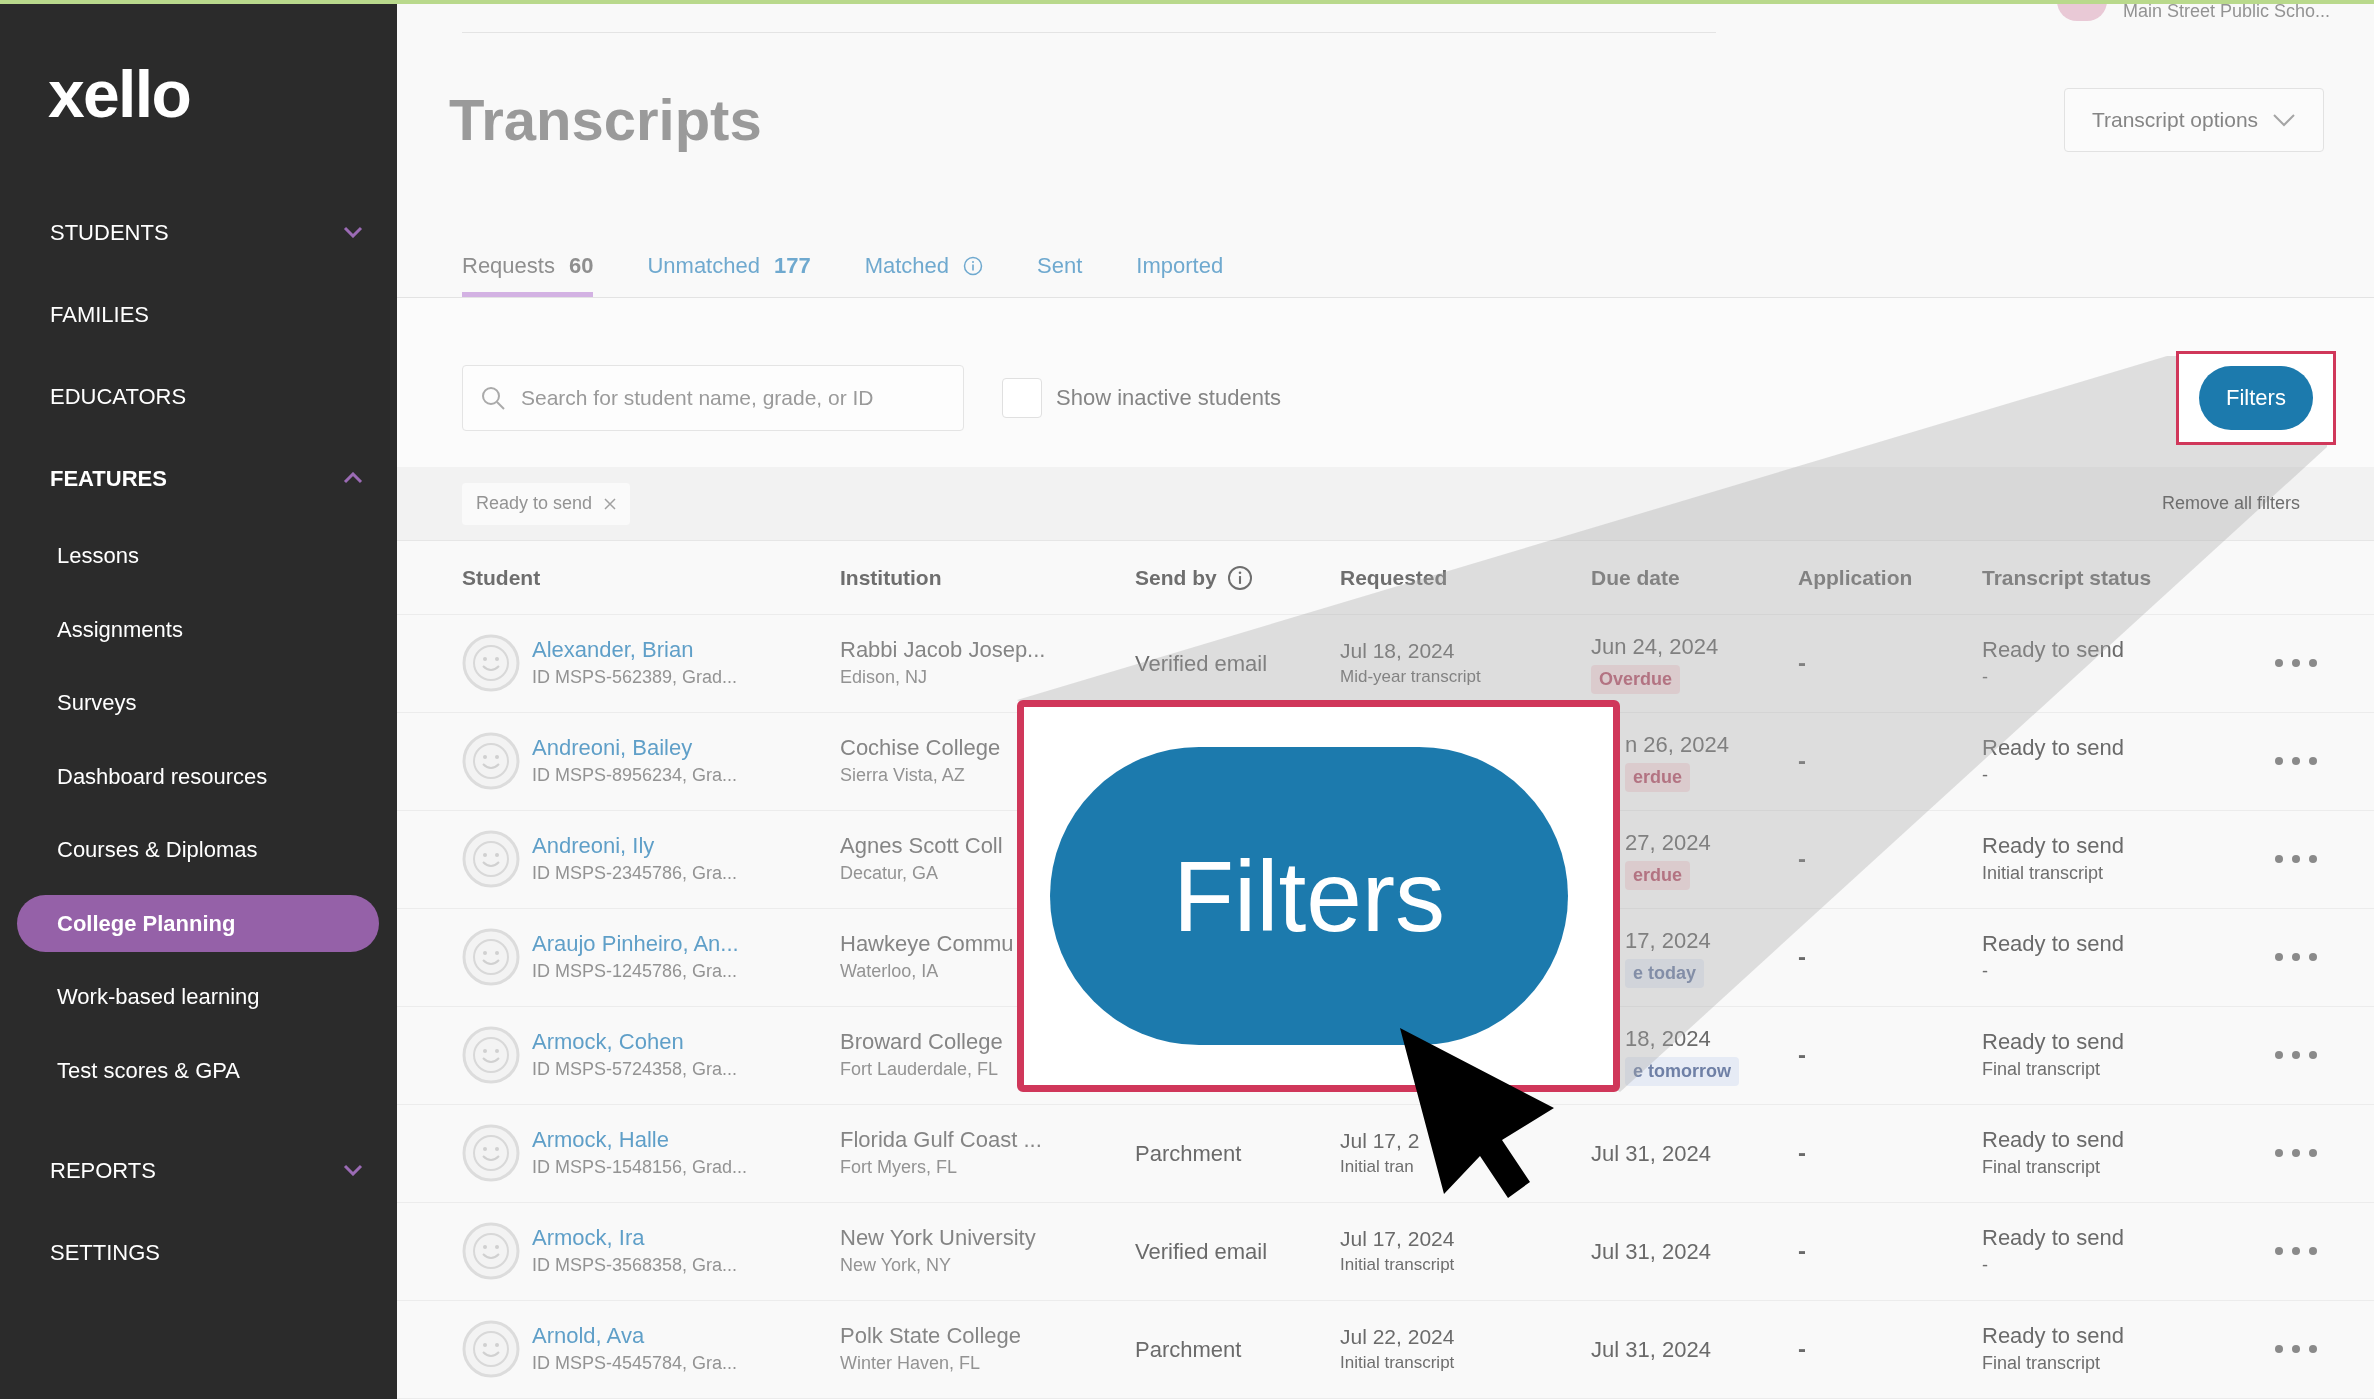  Describe the element at coordinates (938, 1238) in the screenshot. I see `institution-name: New York University` at that location.